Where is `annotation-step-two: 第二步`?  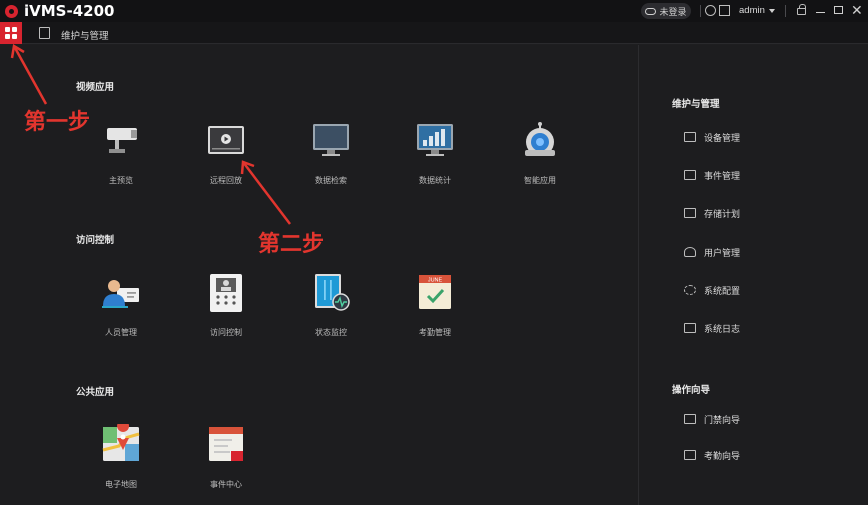
annotation-step-two: 第二步 is located at coordinates (291, 244).